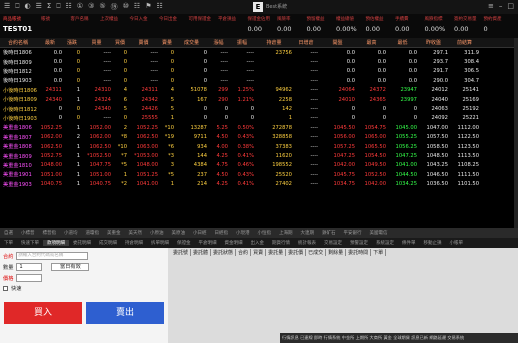 The width and height of the screenshot is (518, 343). Describe the element at coordinates (403, 42) in the screenshot. I see `column-header: 最低` at that location.